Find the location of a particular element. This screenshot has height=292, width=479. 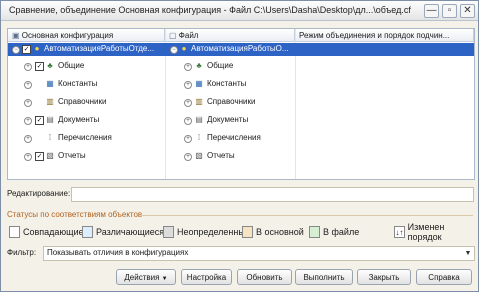

file-icon: ▢ is located at coordinates (174, 35).